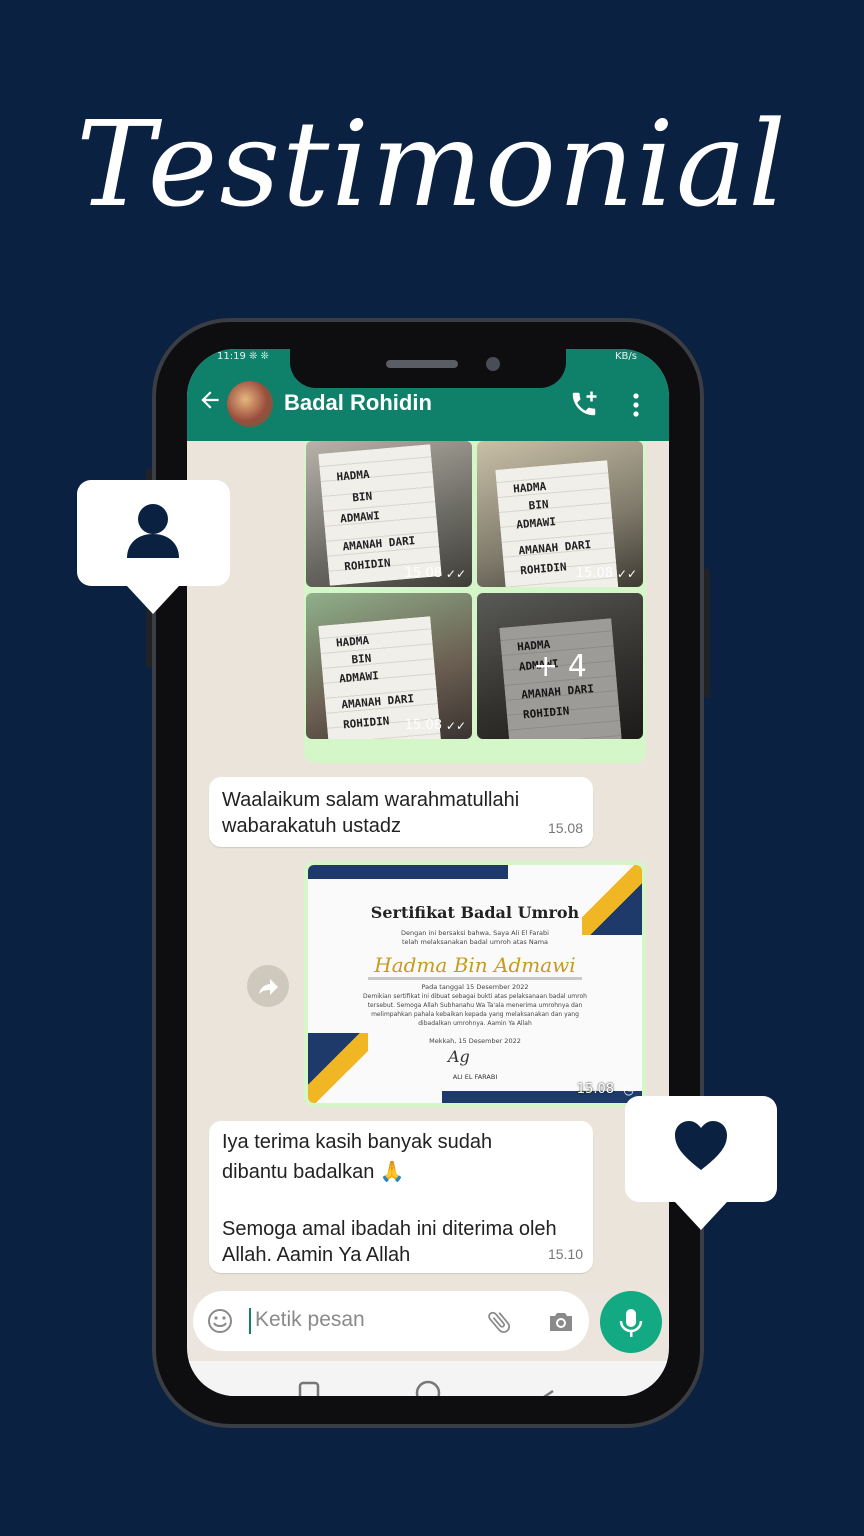 This screenshot has height=1536, width=864. Describe the element at coordinates (475, 942) in the screenshot. I see `certificate-text: telah melaksanakan badal umroh atas Nama` at that location.